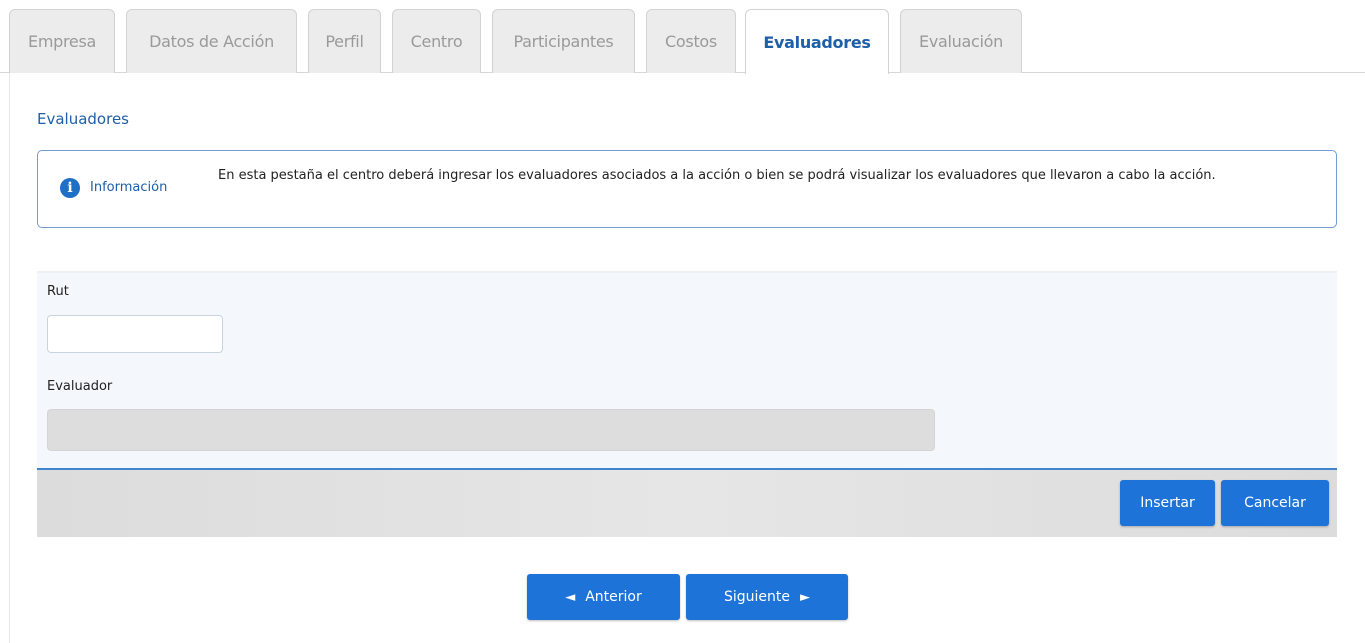  Describe the element at coordinates (80, 386) in the screenshot. I see `evaluador-label: Evaluador` at that location.